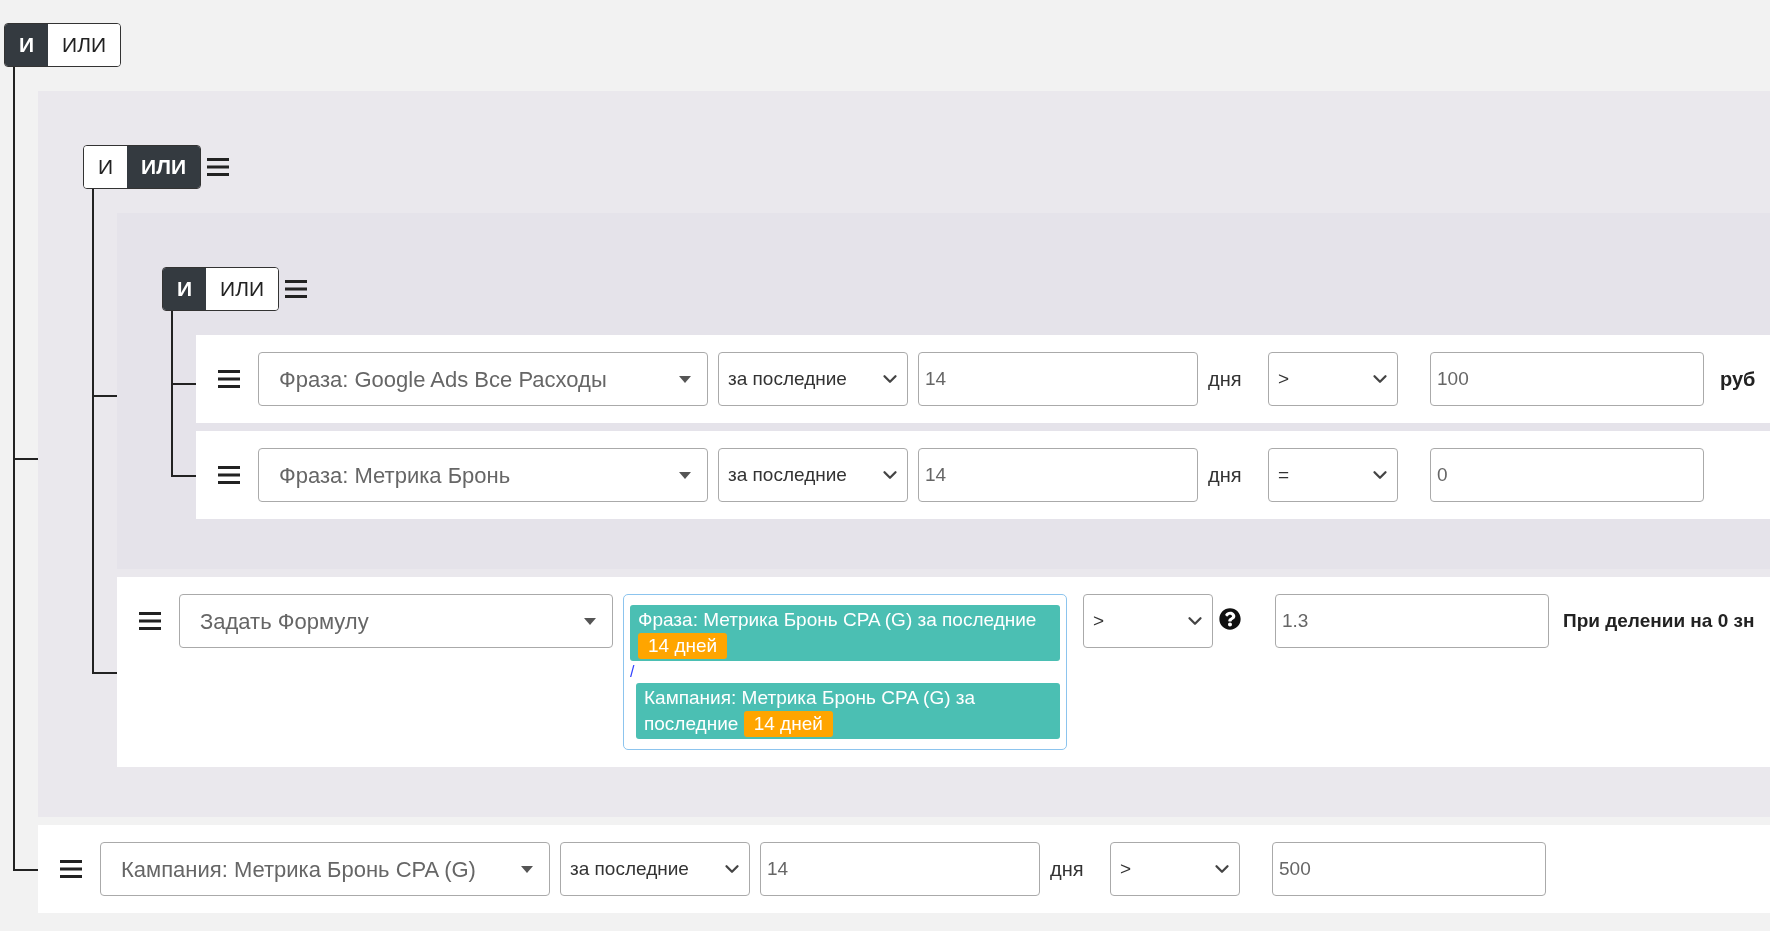  Describe the element at coordinates (1230, 619) in the screenshot. I see `help-icon` at that location.